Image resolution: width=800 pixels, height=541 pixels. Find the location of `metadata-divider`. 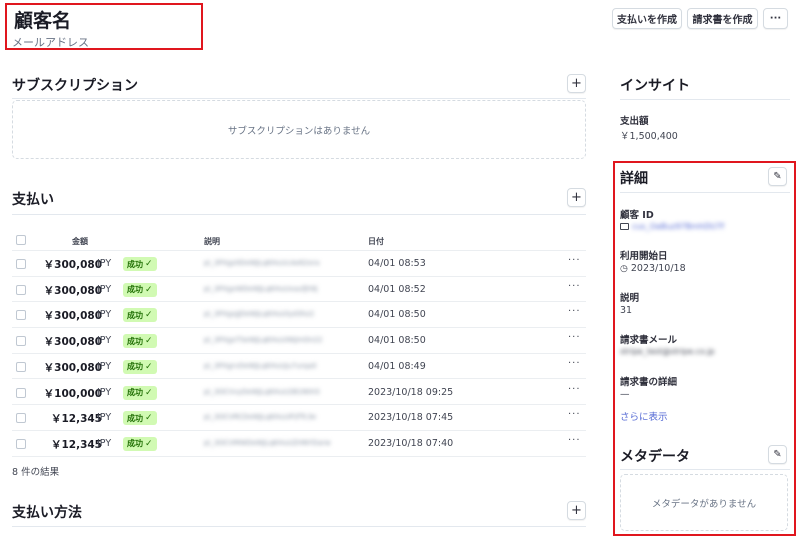

metadata-divider is located at coordinates (705, 469).